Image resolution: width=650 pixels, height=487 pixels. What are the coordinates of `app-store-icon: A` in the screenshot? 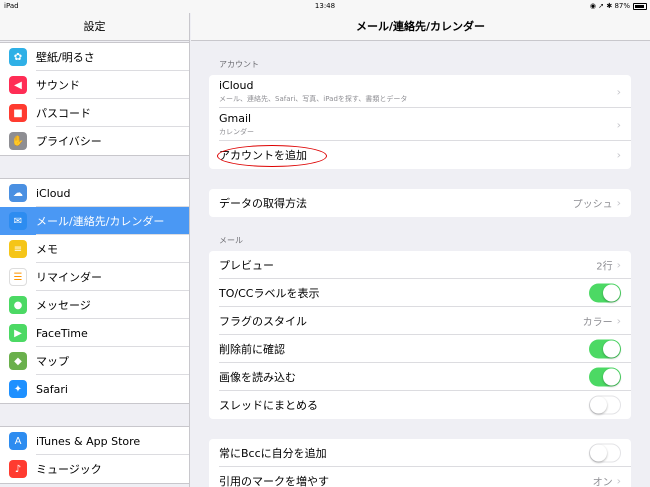 It's located at (18, 441).